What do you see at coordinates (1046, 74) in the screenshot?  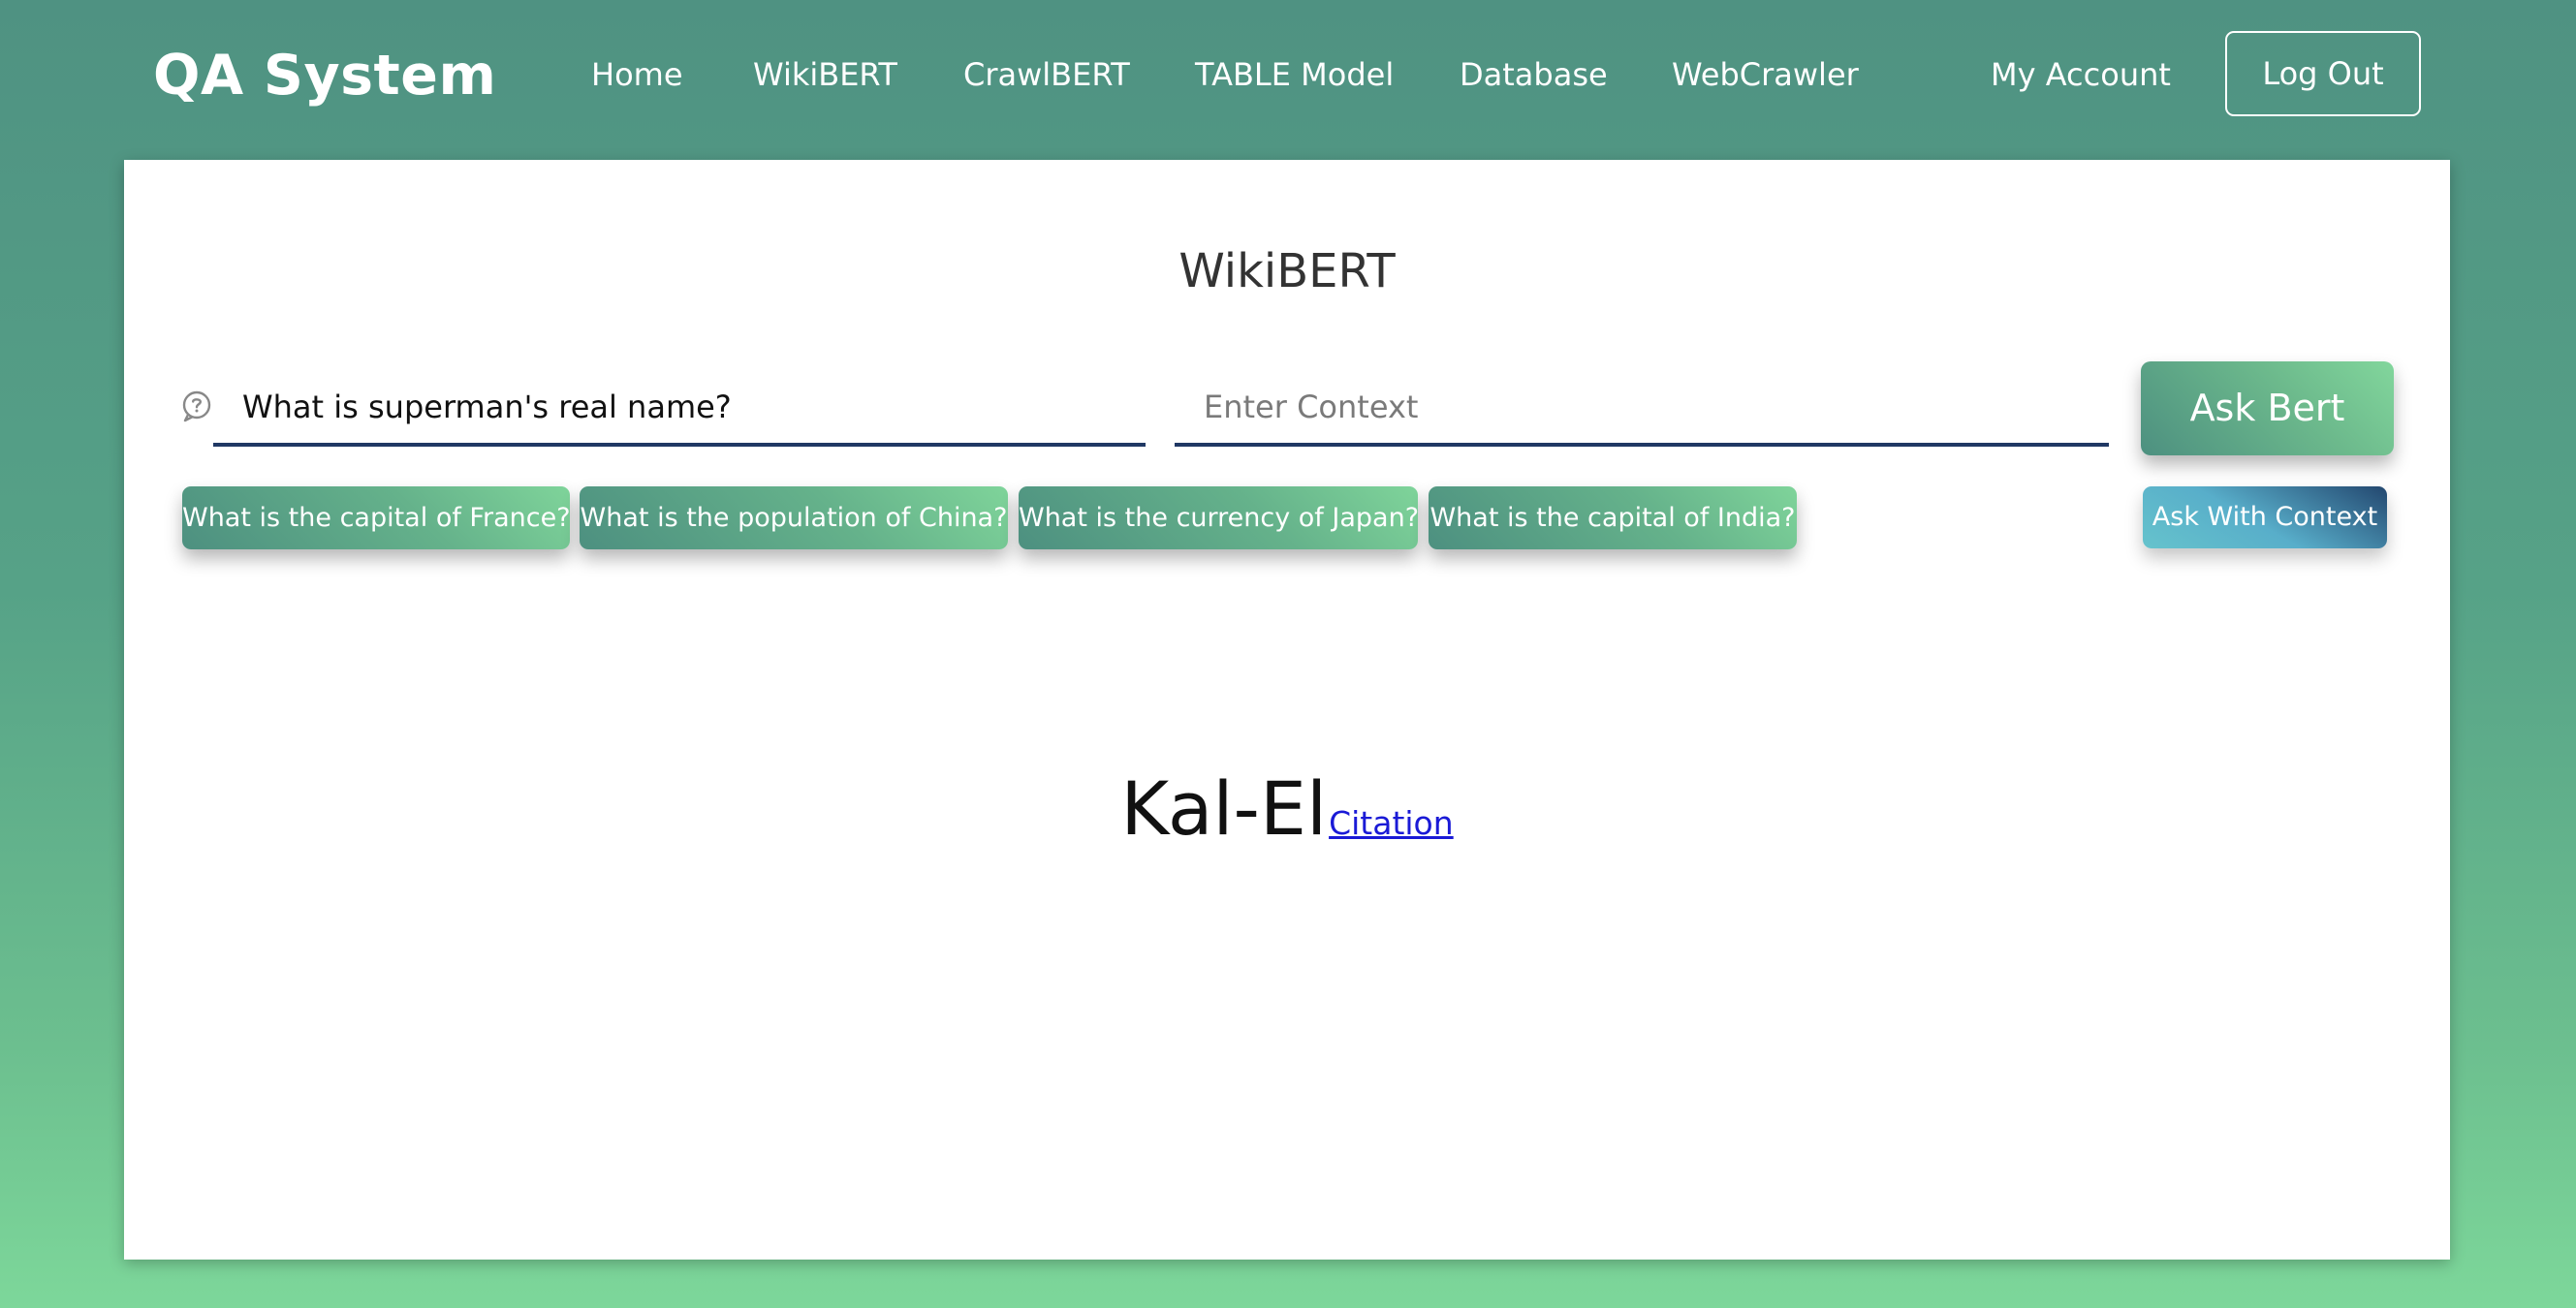 I see `nav-link-crawlbert: CrawlBERT` at bounding box center [1046, 74].